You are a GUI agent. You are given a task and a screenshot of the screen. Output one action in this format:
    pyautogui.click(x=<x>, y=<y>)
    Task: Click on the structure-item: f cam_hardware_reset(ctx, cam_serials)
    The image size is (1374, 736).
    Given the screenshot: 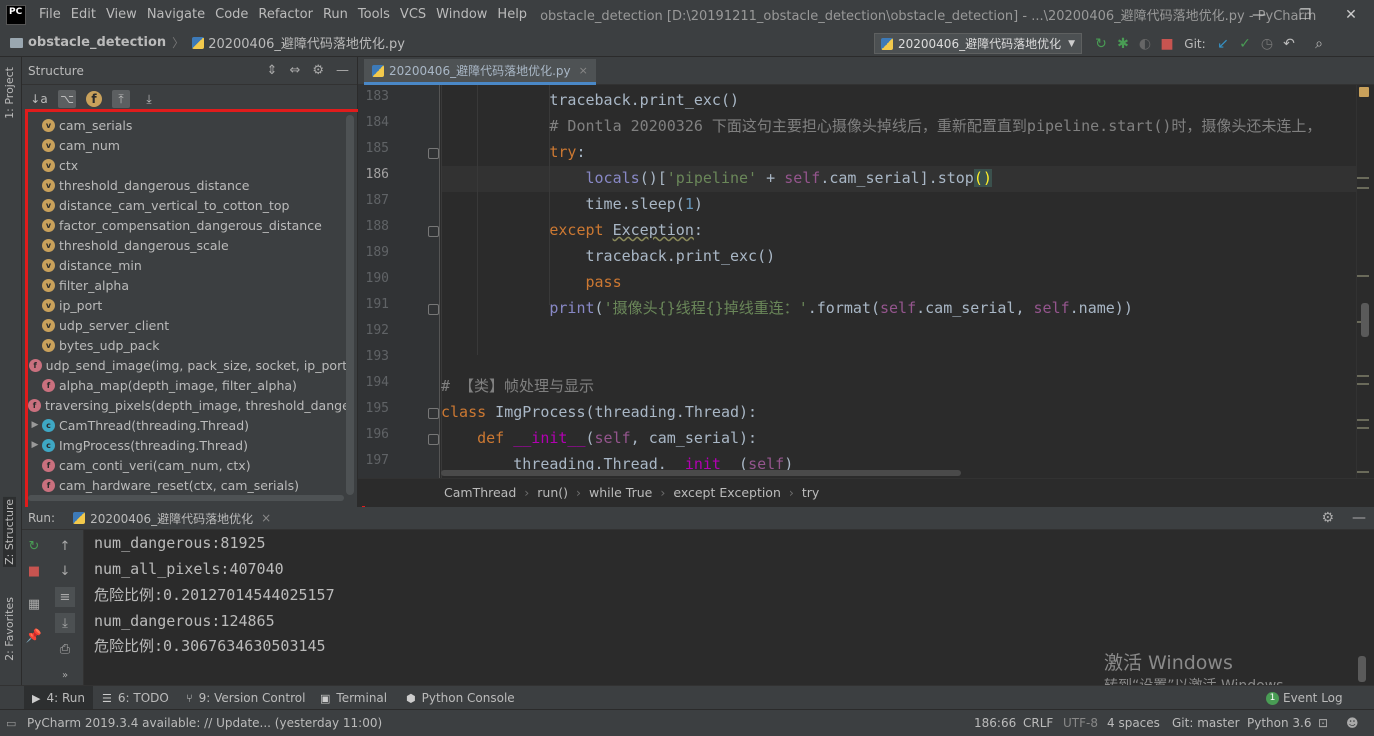 What is the action you would take?
    pyautogui.click(x=187, y=485)
    